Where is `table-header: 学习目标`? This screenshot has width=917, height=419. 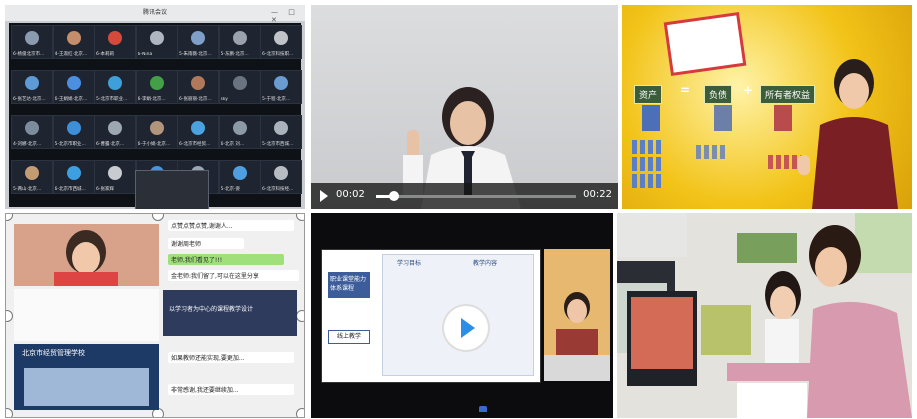
table-header: 学习目标 is located at coordinates (409, 263).